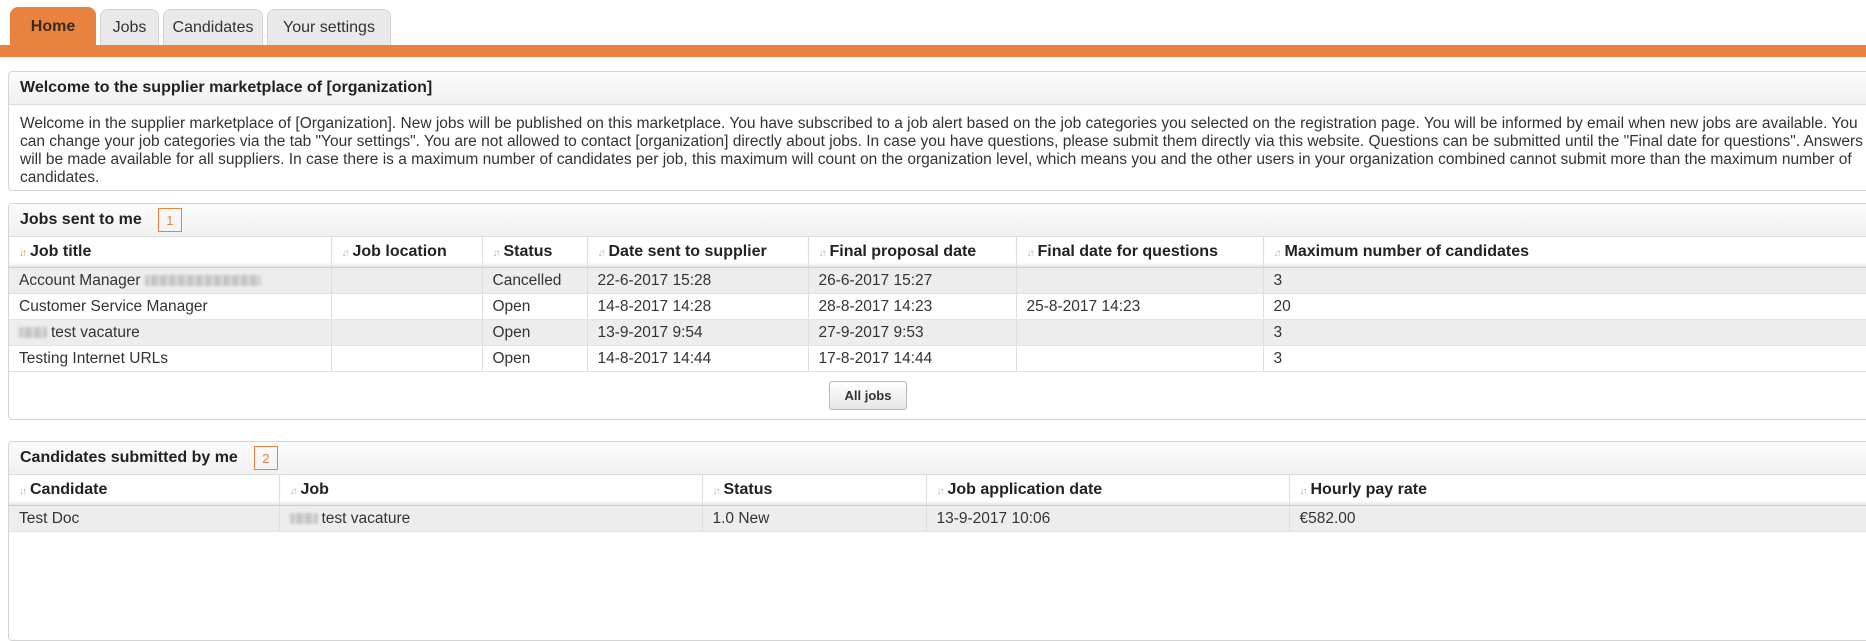  Describe the element at coordinates (329, 27) in the screenshot. I see `tab-your-settings: Your settings` at that location.